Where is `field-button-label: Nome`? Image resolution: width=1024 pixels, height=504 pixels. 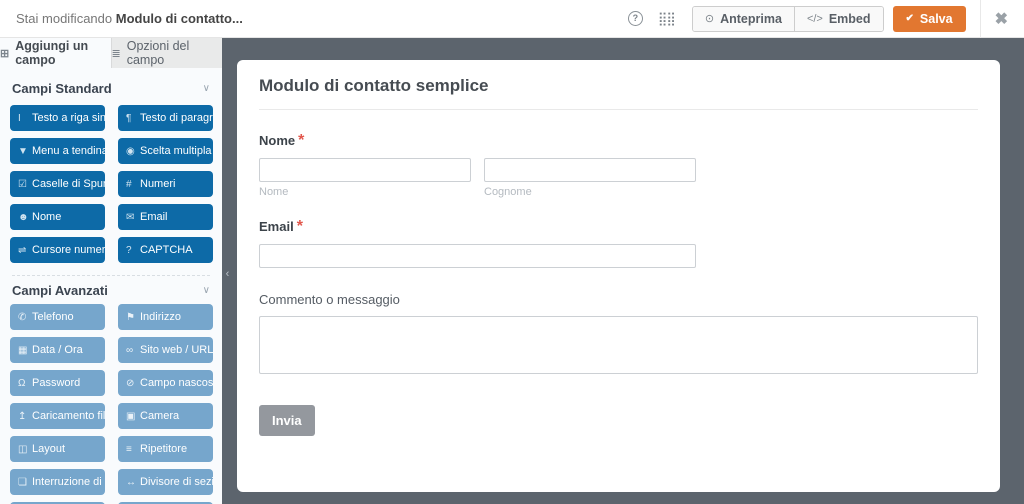 field-button-label: Nome is located at coordinates (47, 217).